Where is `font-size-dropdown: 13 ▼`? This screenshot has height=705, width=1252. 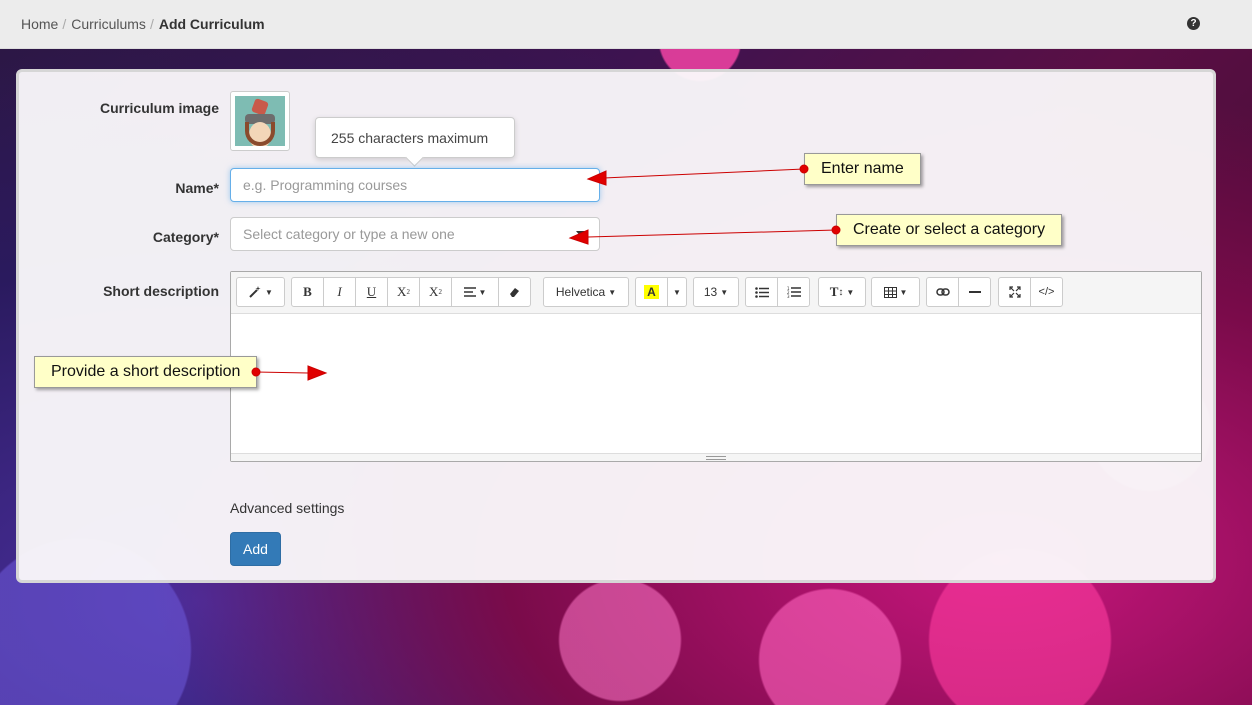 font-size-dropdown: 13 ▼ is located at coordinates (716, 292).